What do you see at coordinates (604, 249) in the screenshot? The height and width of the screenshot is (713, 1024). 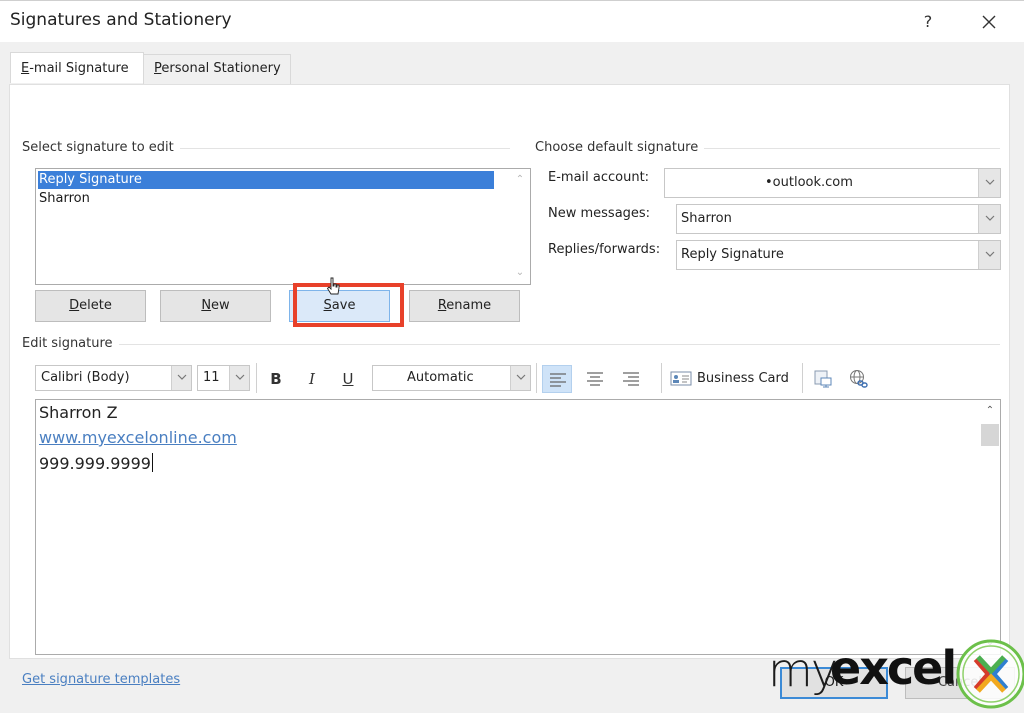 I see `replies-forwards-label: Replies/forwards:` at bounding box center [604, 249].